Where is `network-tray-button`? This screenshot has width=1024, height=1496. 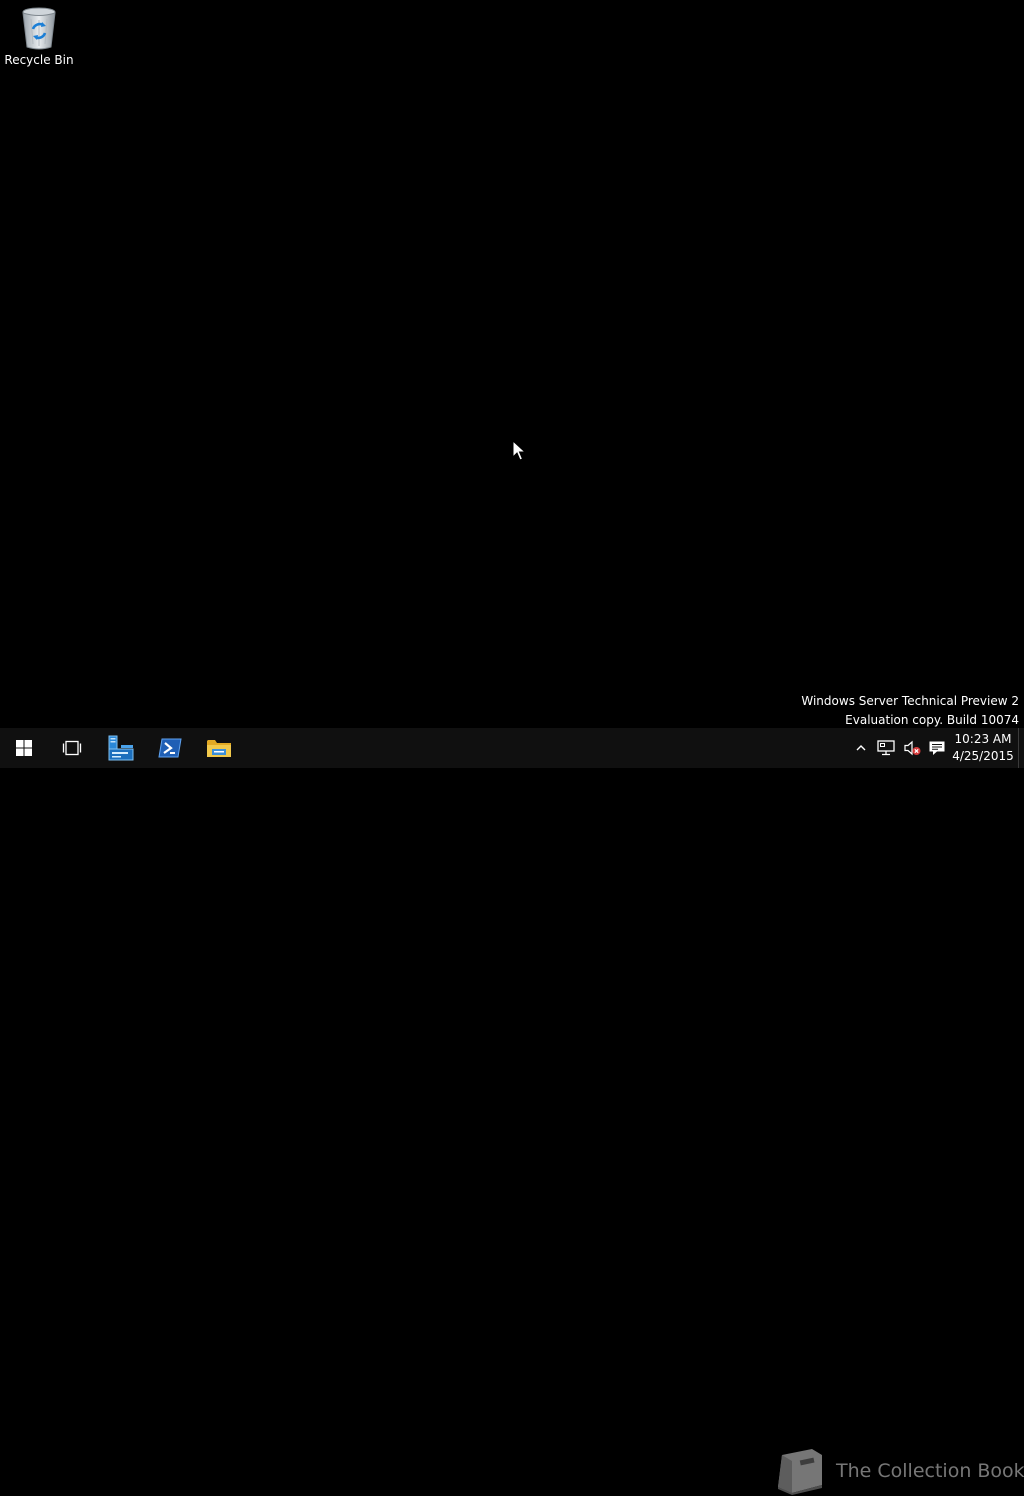
network-tray-button is located at coordinates (886, 748).